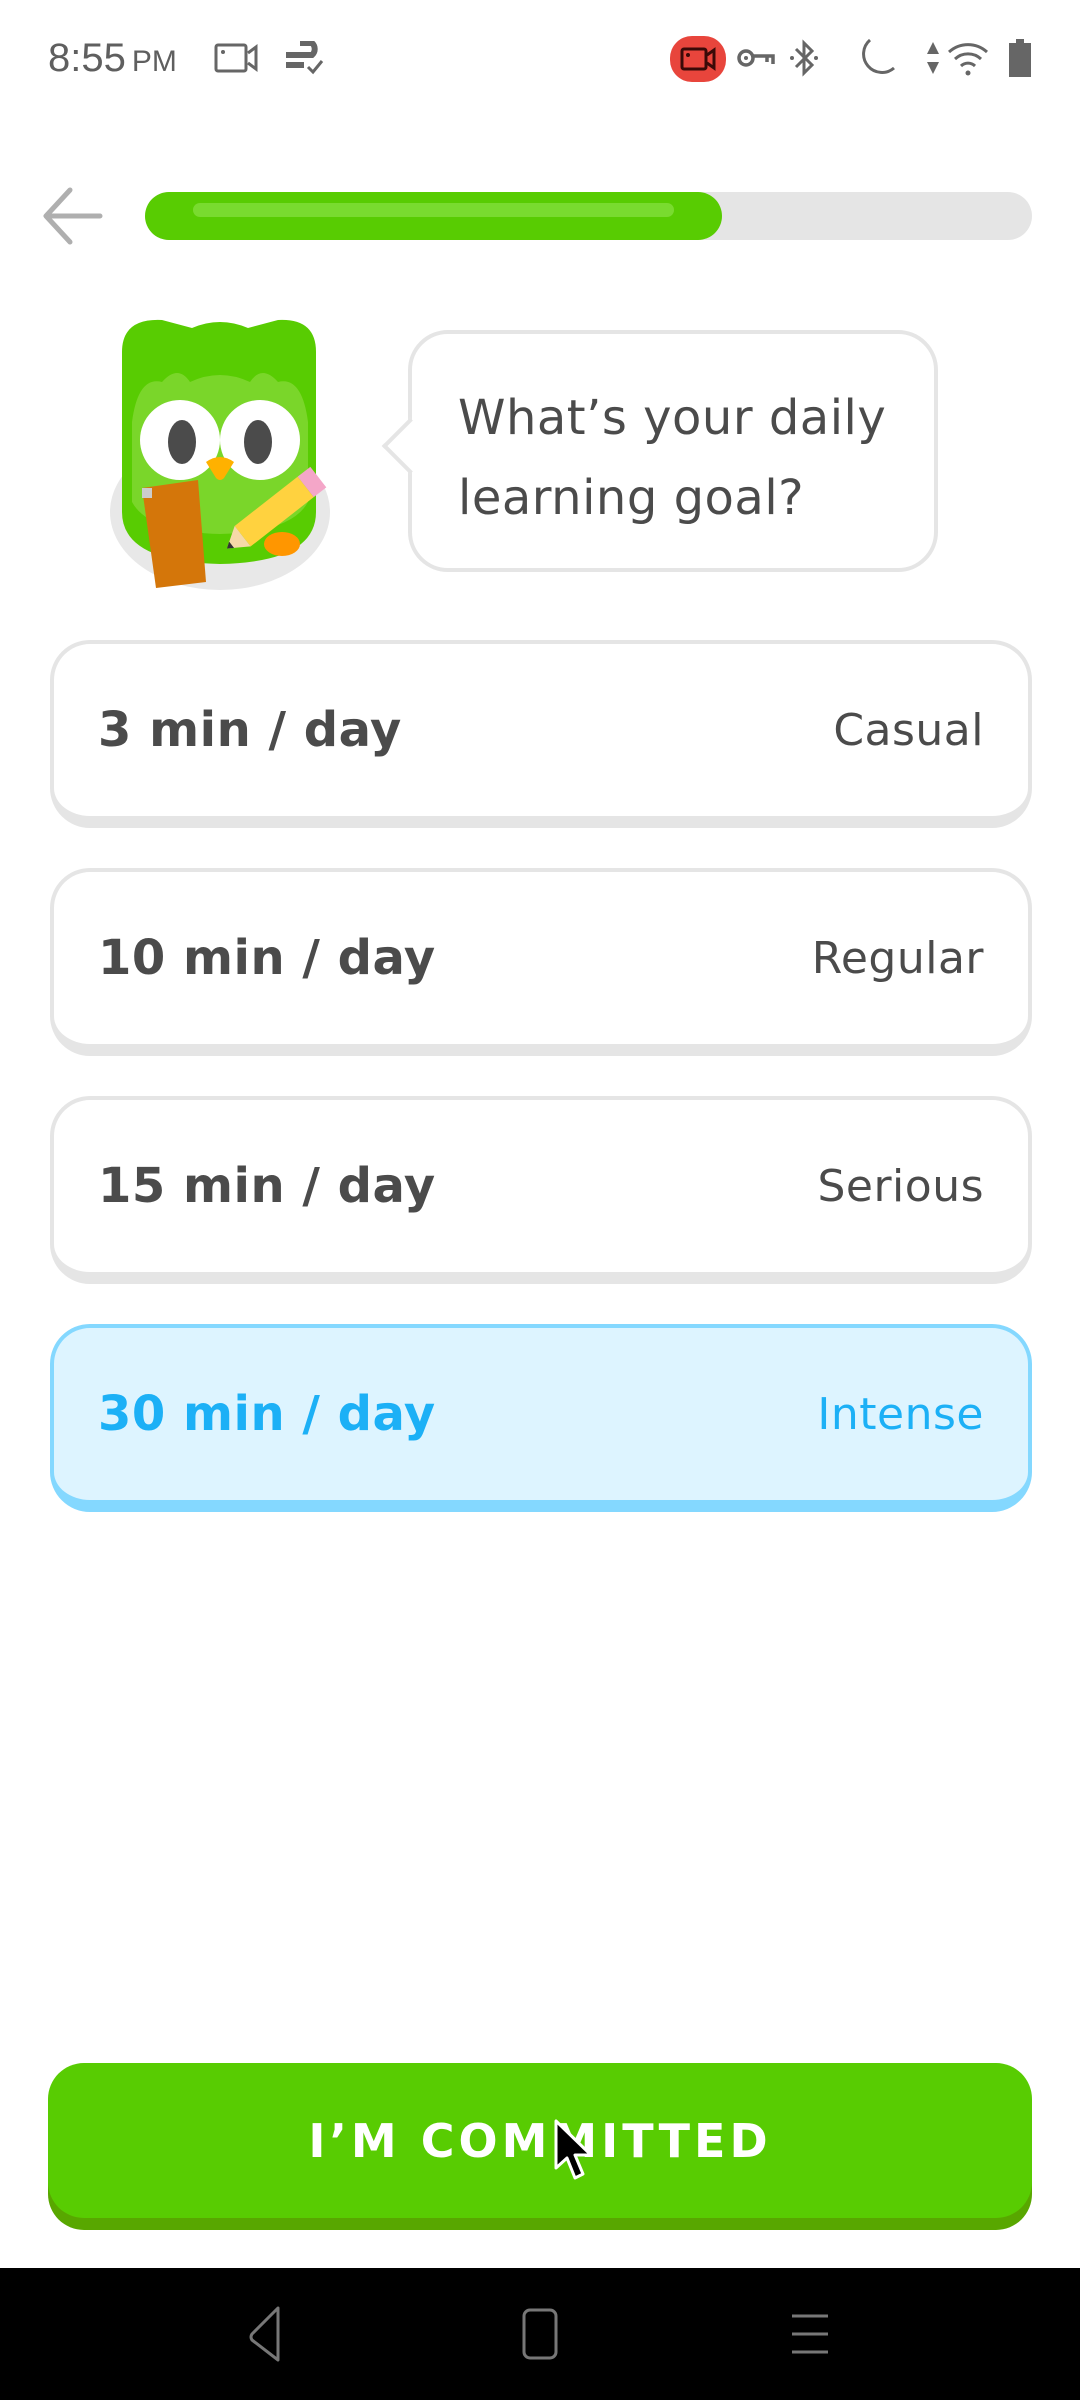  I want to click on goal-option-serious: 15 min / day Serious, so click(541, 1190).